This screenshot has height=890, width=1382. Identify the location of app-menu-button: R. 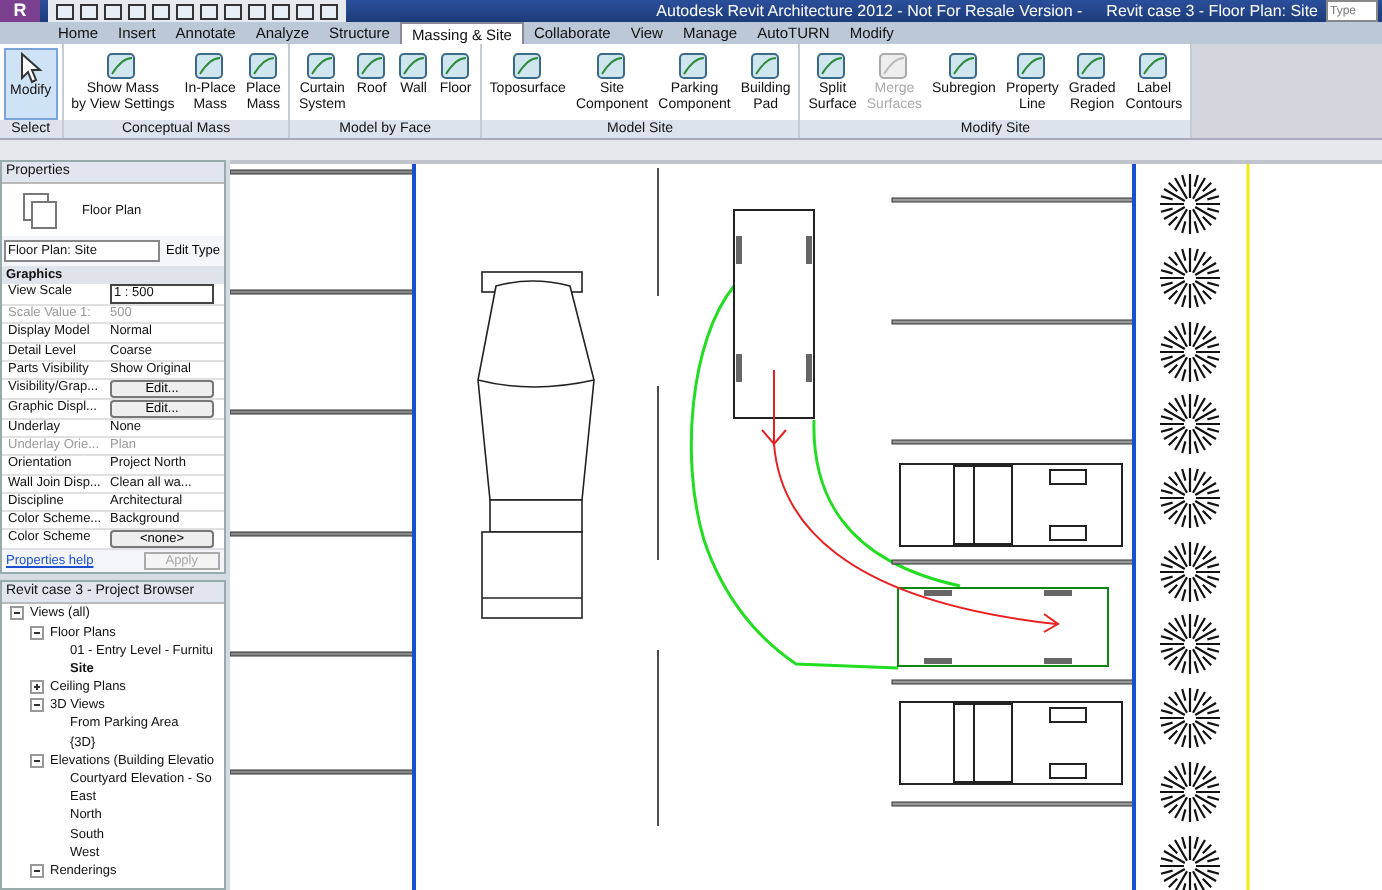
(20, 11).